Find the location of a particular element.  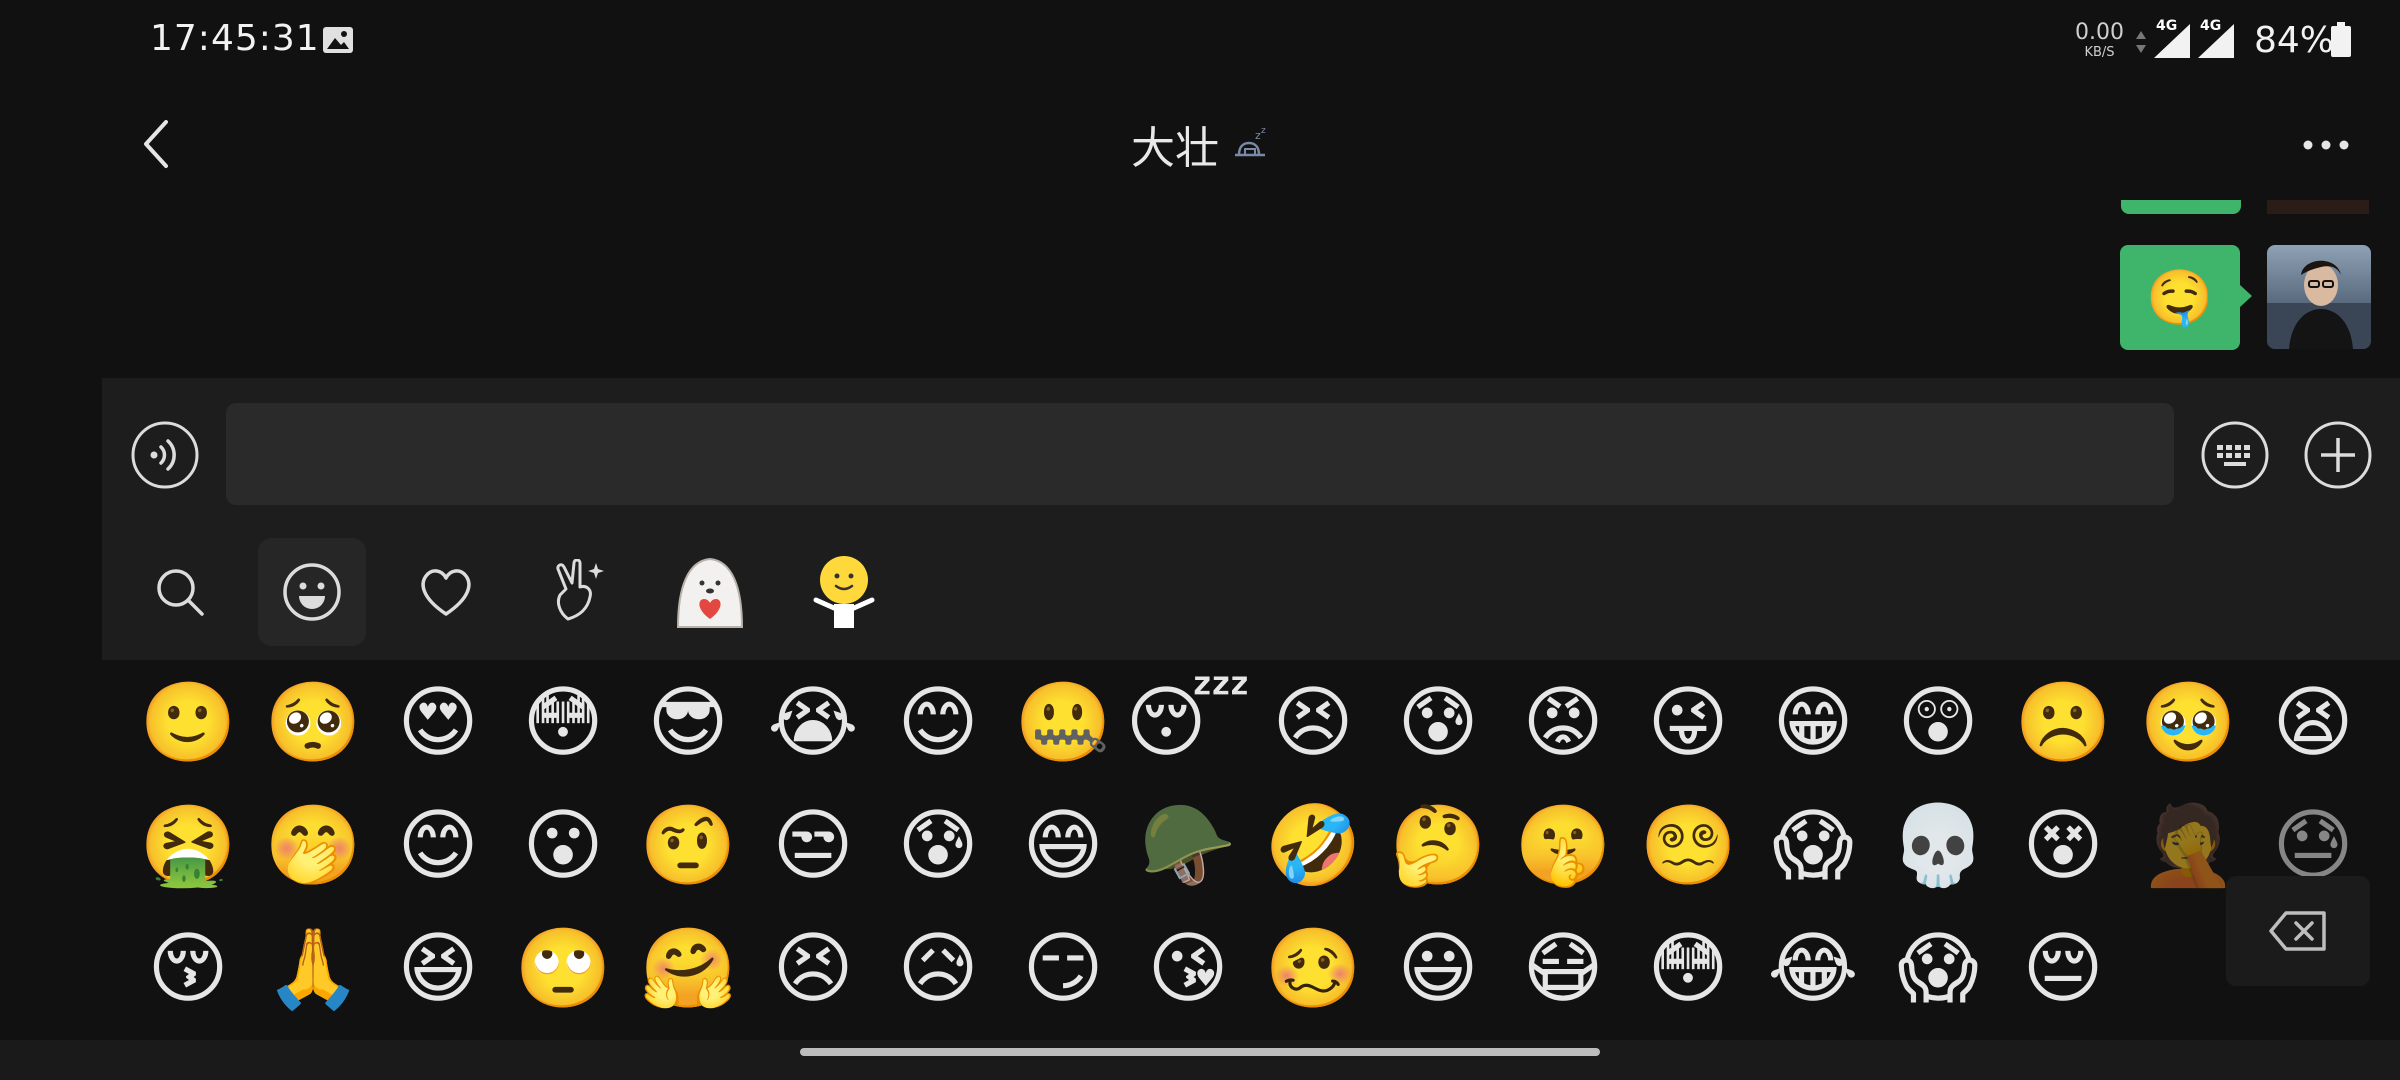

emoji-item: 🥺 is located at coordinates (313, 723).